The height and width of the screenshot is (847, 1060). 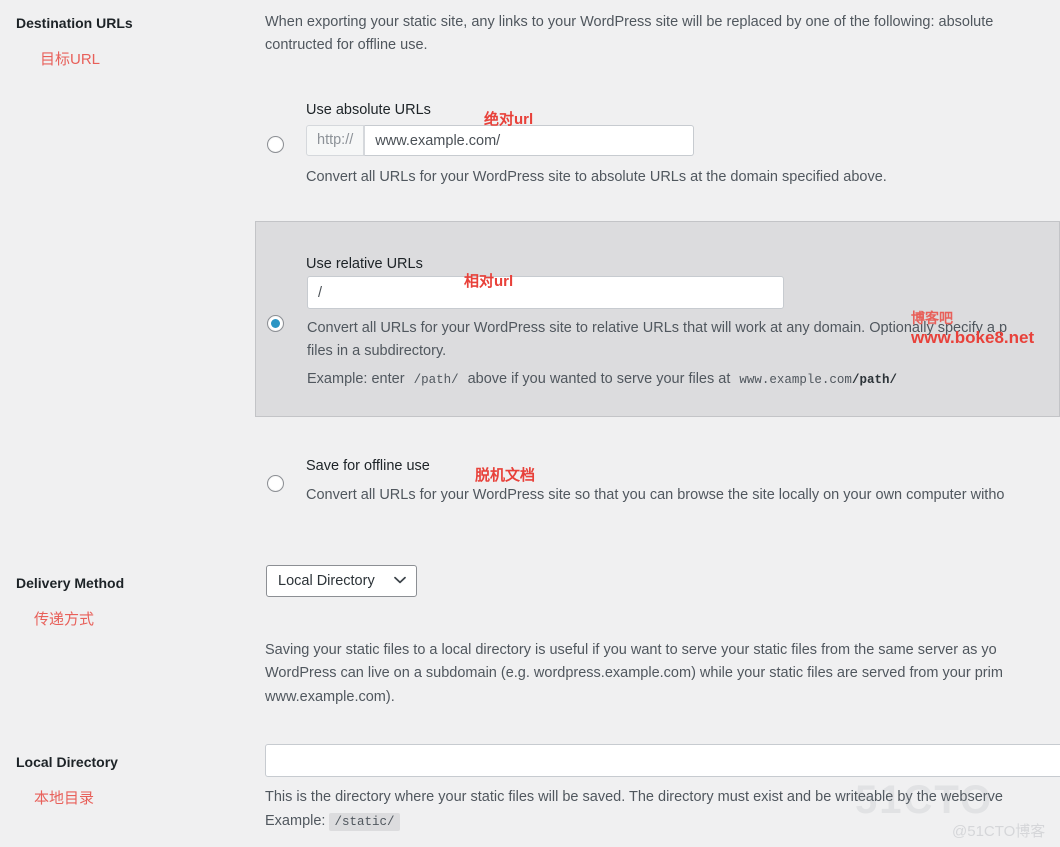 I want to click on option-offline-title-row: Save for offline use, so click(x=368, y=466).